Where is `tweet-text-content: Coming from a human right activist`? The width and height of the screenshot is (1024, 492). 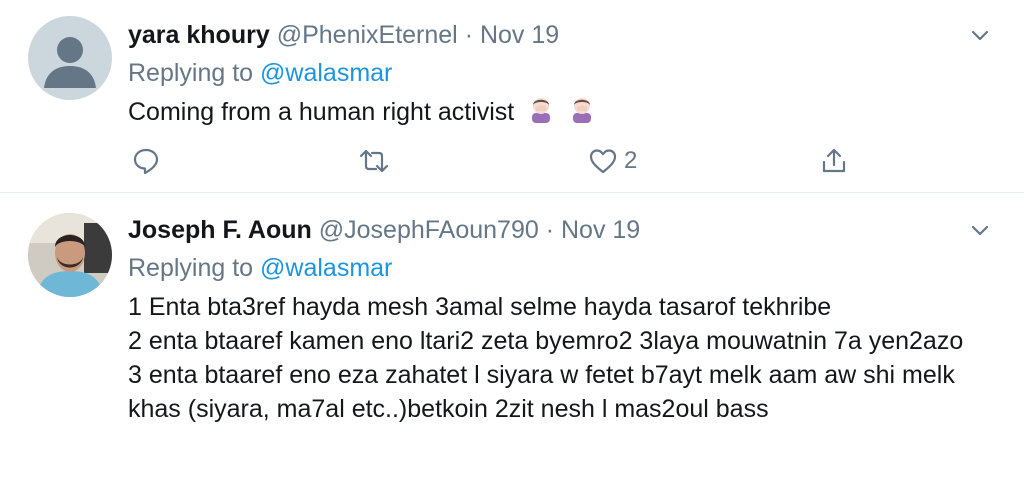 tweet-text-content: Coming from a human right activist is located at coordinates (321, 112).